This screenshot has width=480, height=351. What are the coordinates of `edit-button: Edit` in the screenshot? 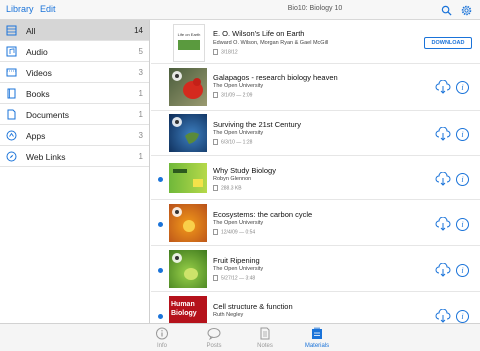 It's located at (48, 9).